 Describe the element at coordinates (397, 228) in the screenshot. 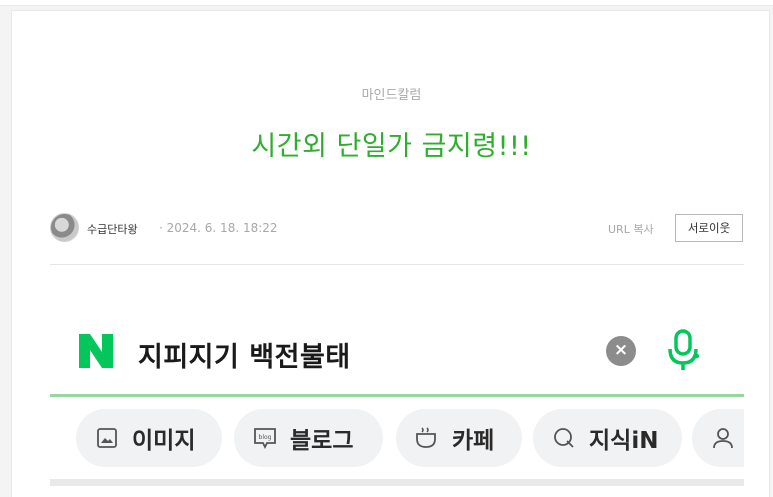

I see `post-meta: 수급단타왕 · 2024. 6. 18. 18:22 URL 복사 서로이웃` at that location.